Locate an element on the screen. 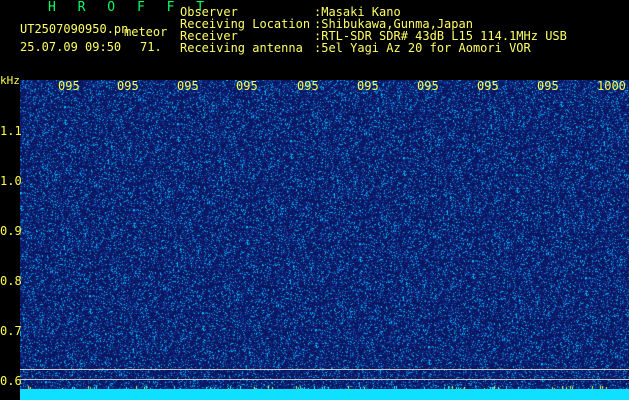 This screenshot has height=400, width=629. freq-label: 0.9 is located at coordinates (11, 231).